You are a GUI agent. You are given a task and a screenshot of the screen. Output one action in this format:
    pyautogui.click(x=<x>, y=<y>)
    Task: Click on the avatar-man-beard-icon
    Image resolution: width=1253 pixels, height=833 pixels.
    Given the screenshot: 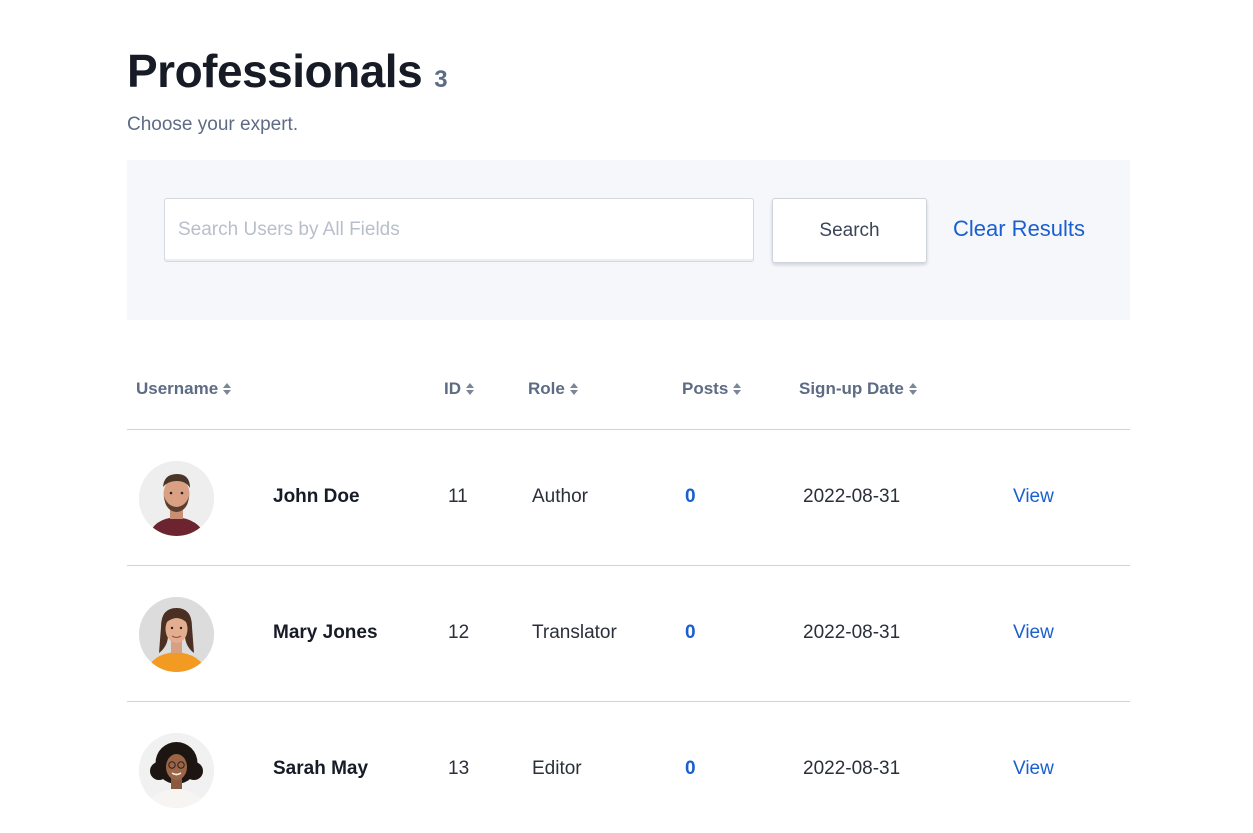 What is the action you would take?
    pyautogui.click(x=176, y=498)
    